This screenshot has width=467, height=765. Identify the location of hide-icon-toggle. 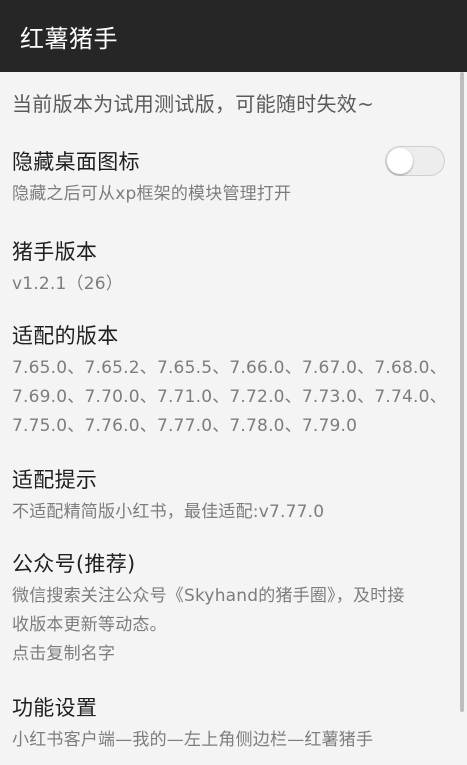
(415, 161).